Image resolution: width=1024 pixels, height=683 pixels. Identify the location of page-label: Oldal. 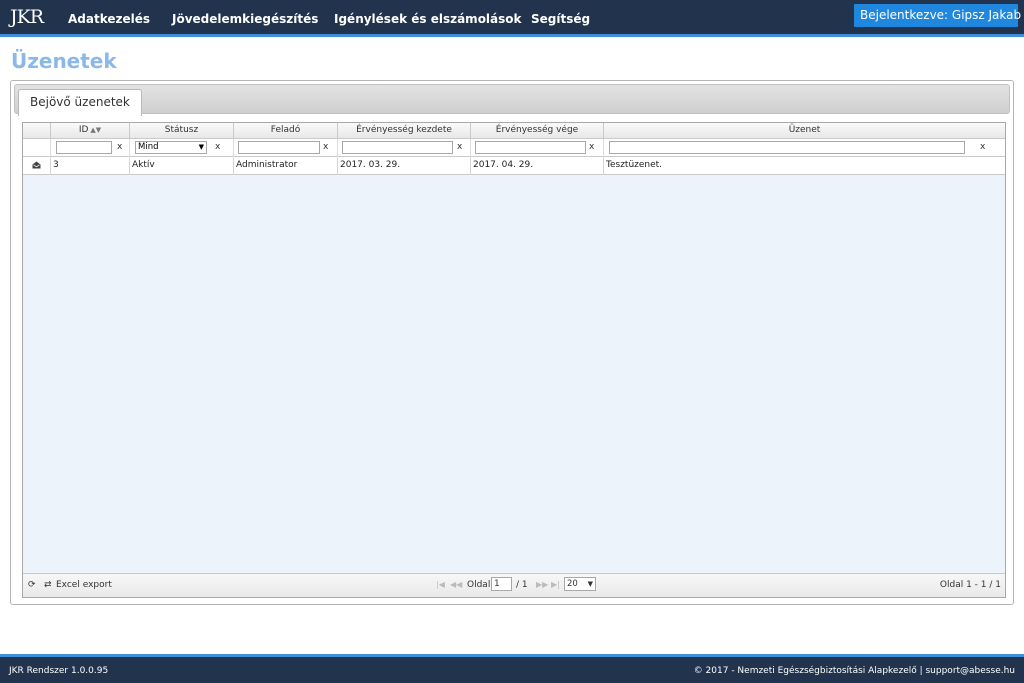
(479, 585).